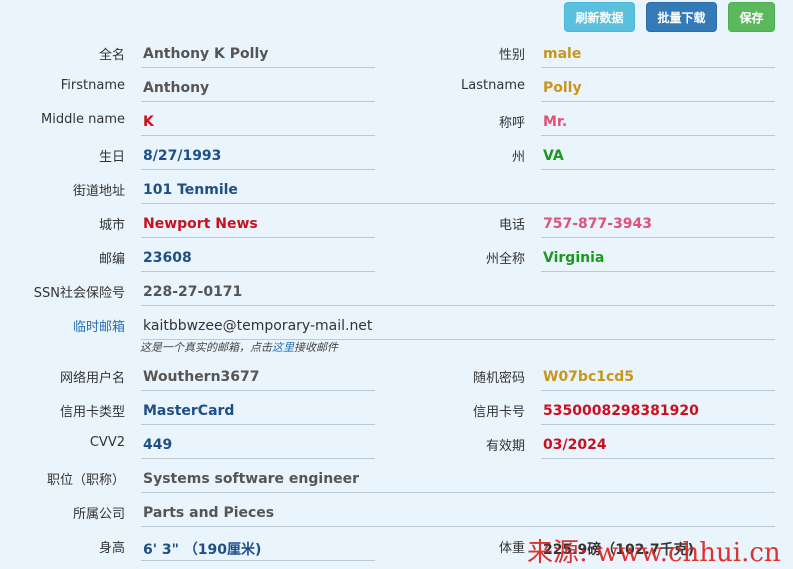 This screenshot has height=569, width=793. I want to click on row-middlename-title: Middle name K 称呼 Mr., so click(396, 121).